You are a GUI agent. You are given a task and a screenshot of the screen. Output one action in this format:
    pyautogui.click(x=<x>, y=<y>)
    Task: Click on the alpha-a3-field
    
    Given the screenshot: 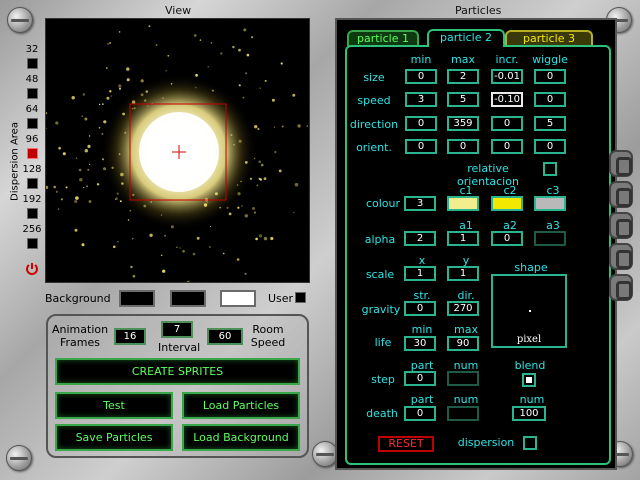 What is the action you would take?
    pyautogui.click(x=550, y=238)
    